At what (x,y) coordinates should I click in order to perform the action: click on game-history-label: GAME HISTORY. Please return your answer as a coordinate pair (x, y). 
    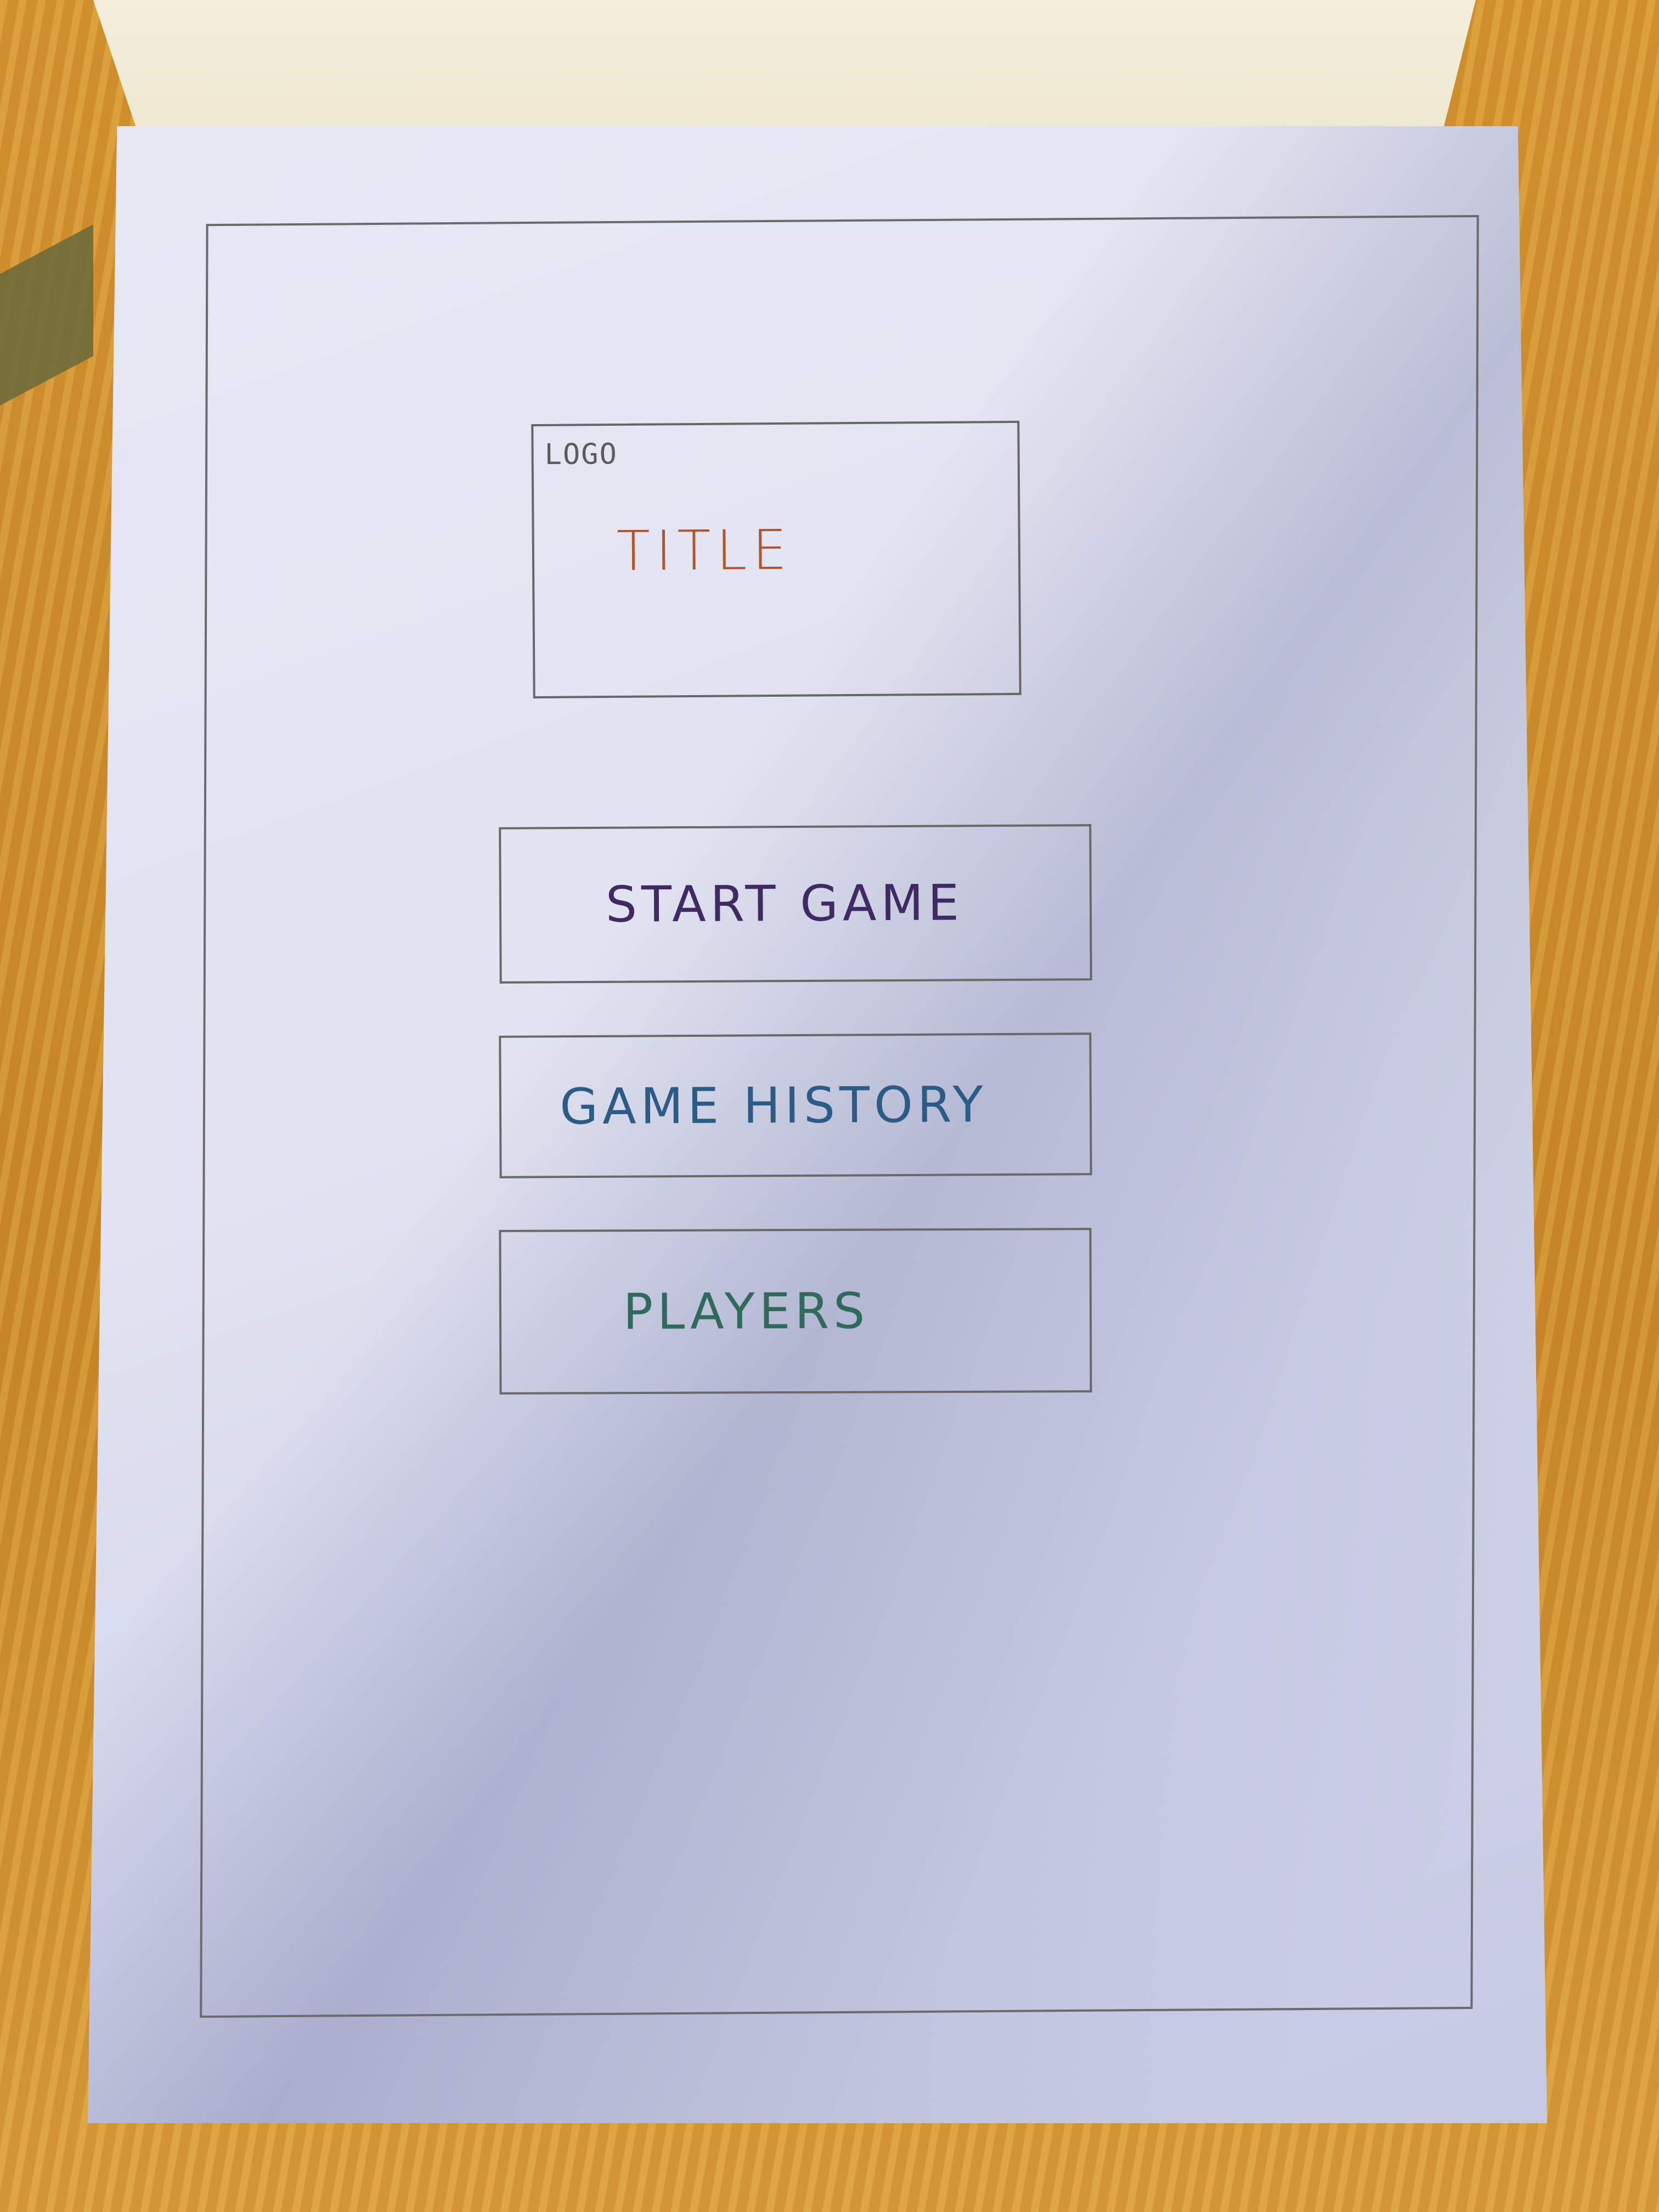
    Looking at the image, I should click on (774, 1105).